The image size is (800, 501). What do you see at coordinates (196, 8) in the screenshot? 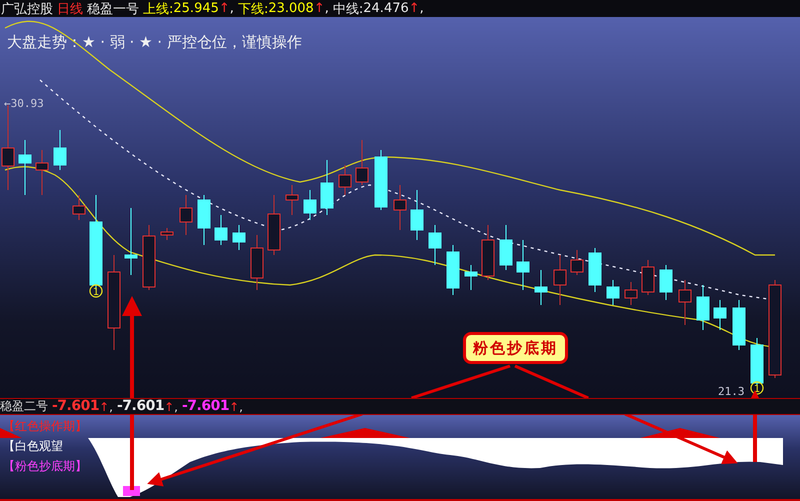
I see `line-value: 25.945` at bounding box center [196, 8].